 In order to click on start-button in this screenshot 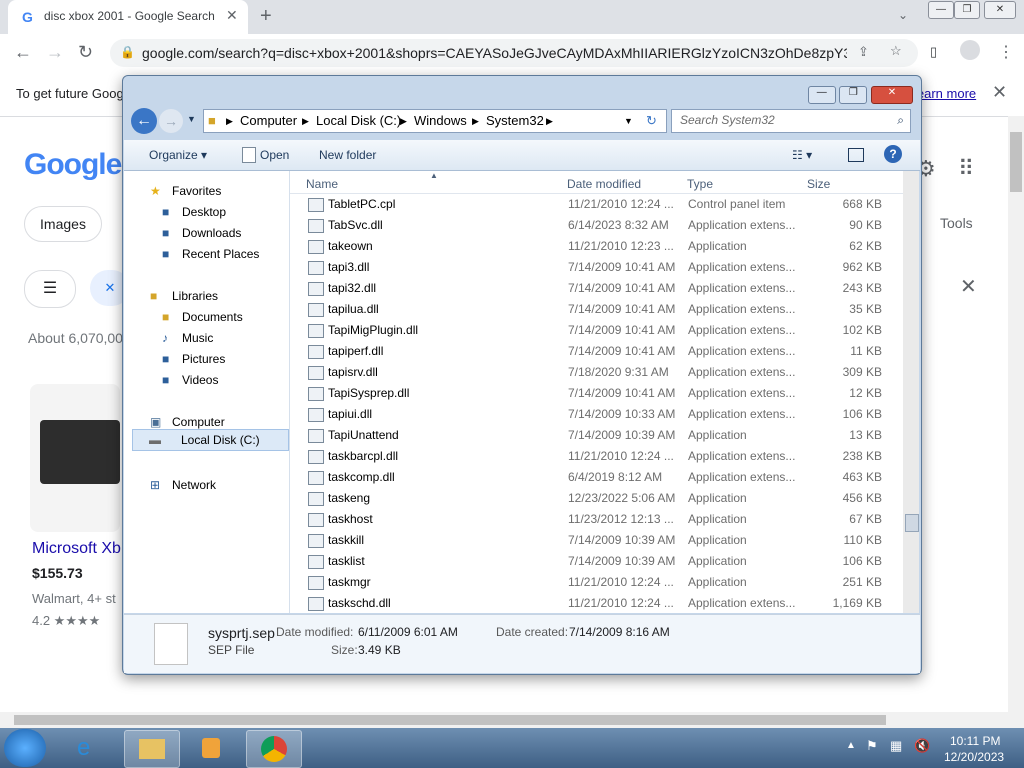, I will do `click(25, 748)`.